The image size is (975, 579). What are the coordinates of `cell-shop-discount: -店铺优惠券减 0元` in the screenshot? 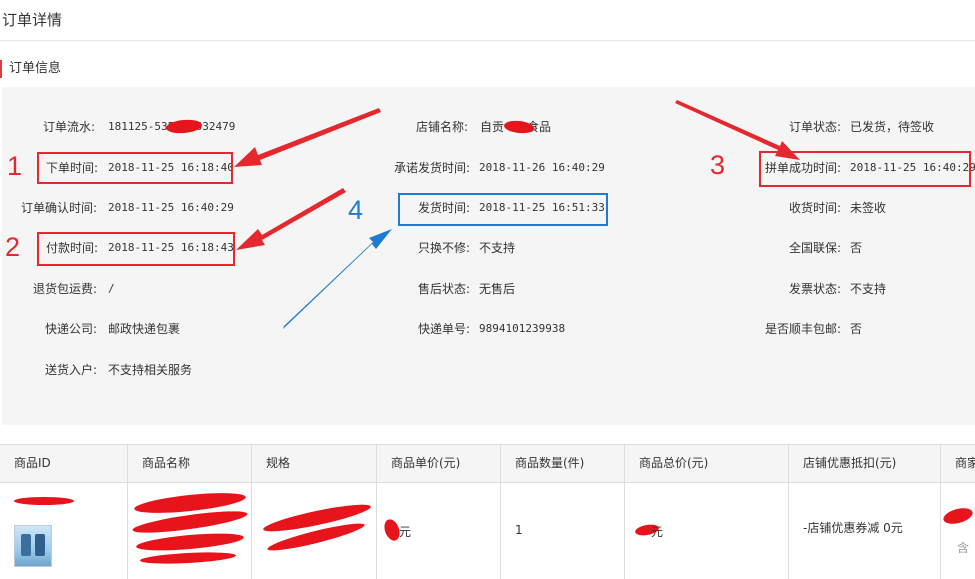 It's located at (865, 531).